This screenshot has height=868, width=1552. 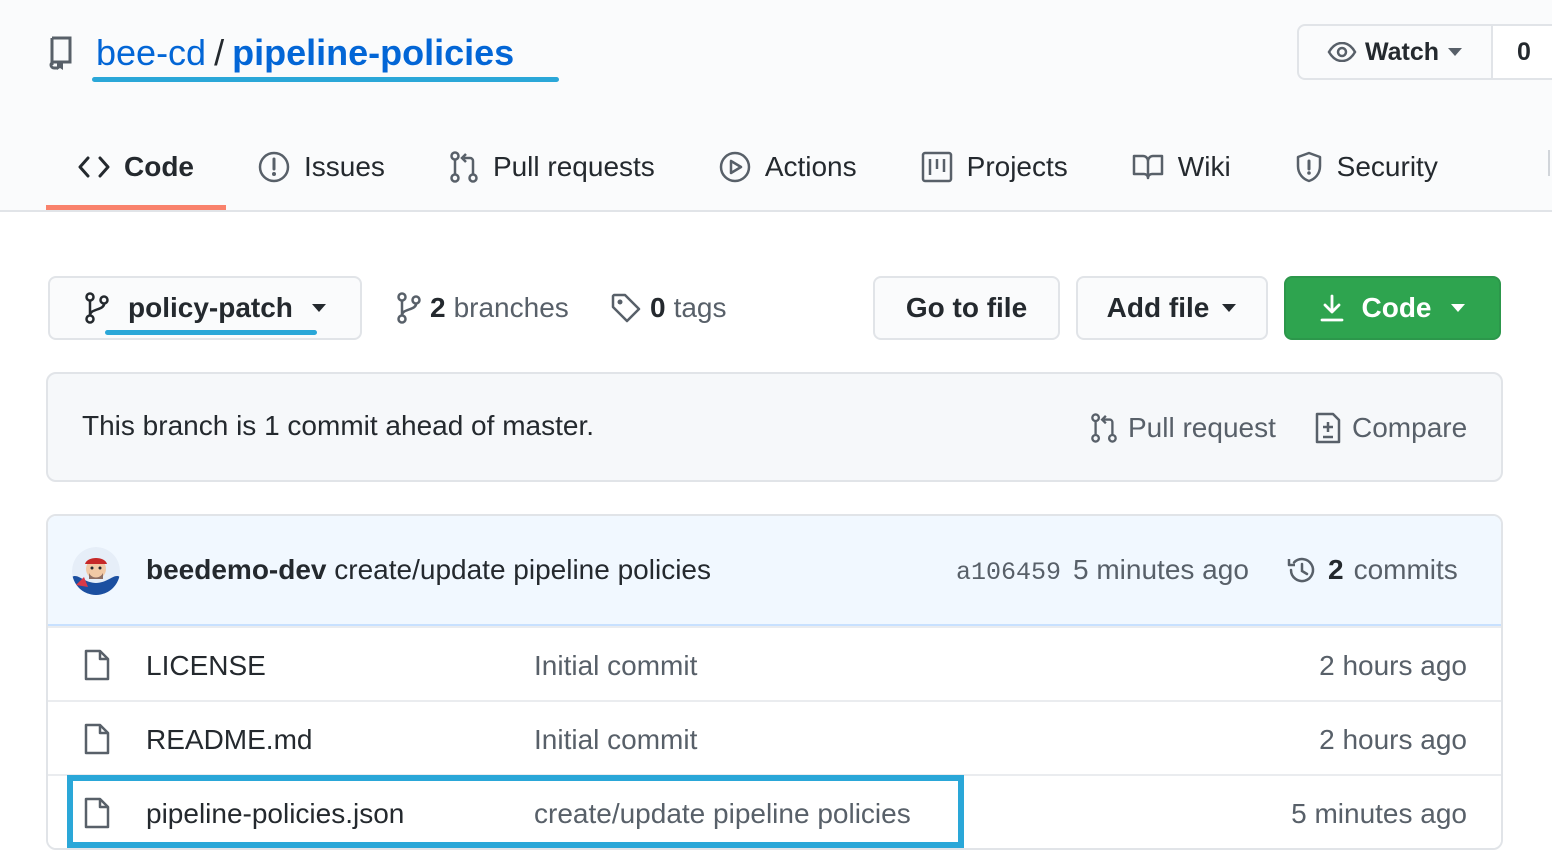 I want to click on table-row: LICENSE Initial commit 2 hours ago, so click(x=774, y=663).